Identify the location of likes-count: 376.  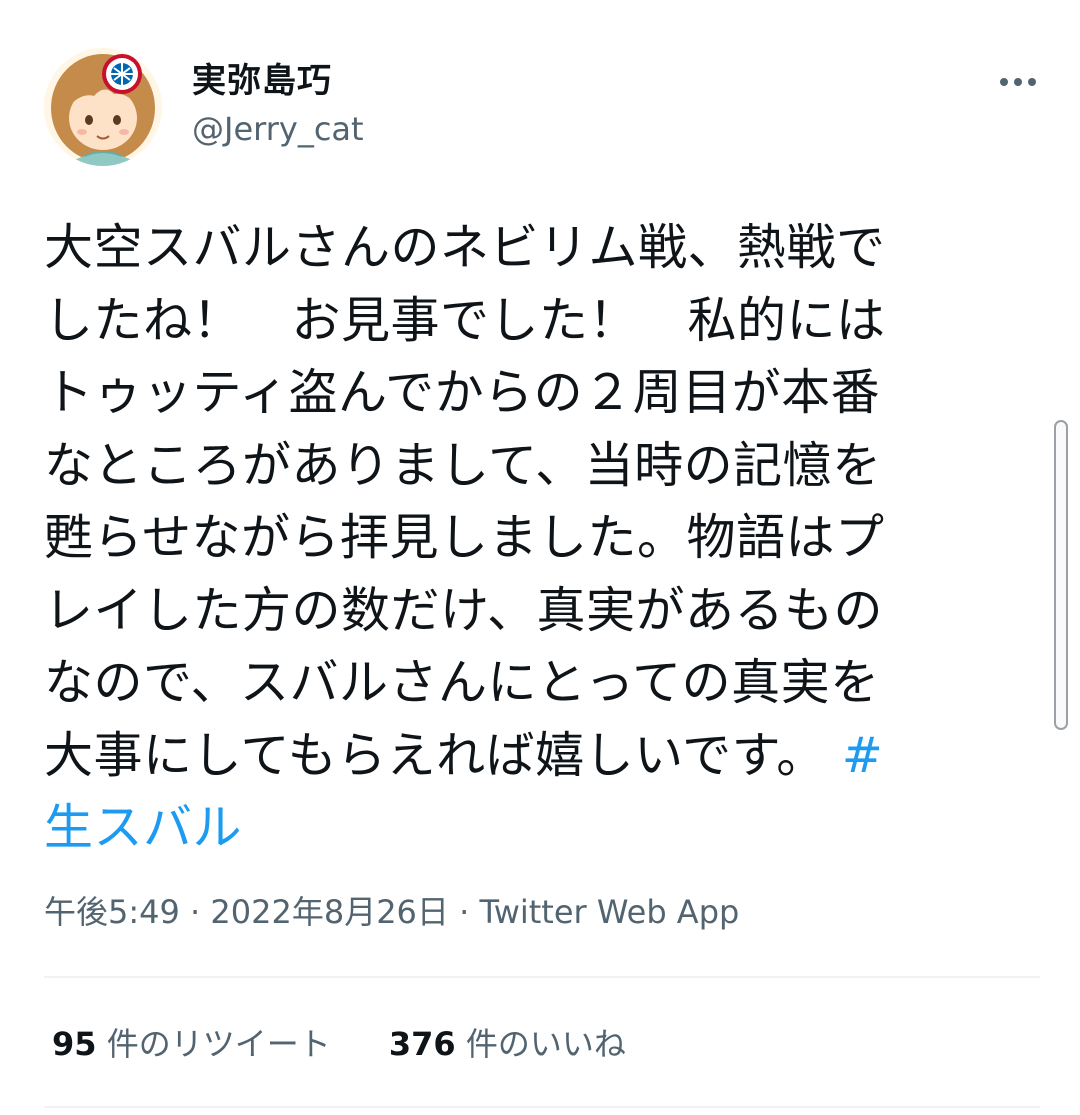
(422, 1044).